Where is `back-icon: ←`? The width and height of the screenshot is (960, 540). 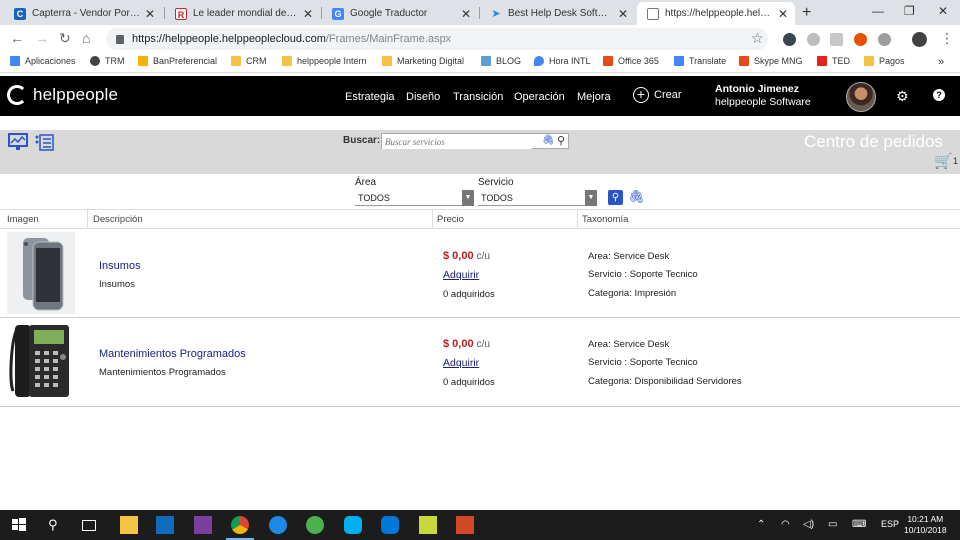 back-icon: ← is located at coordinates (17, 38).